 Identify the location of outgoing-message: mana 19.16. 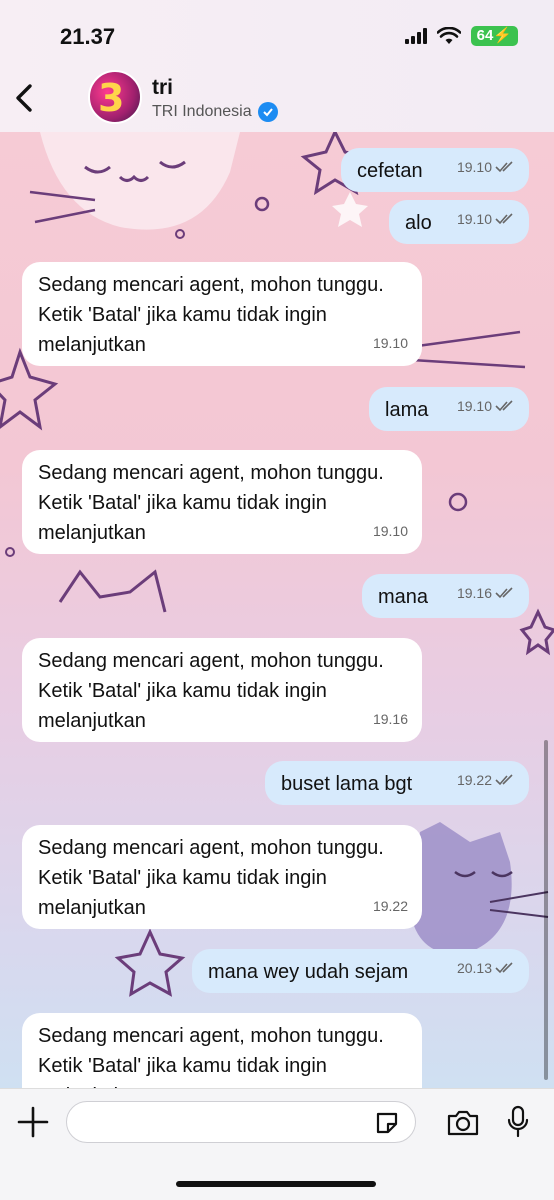
(445, 596).